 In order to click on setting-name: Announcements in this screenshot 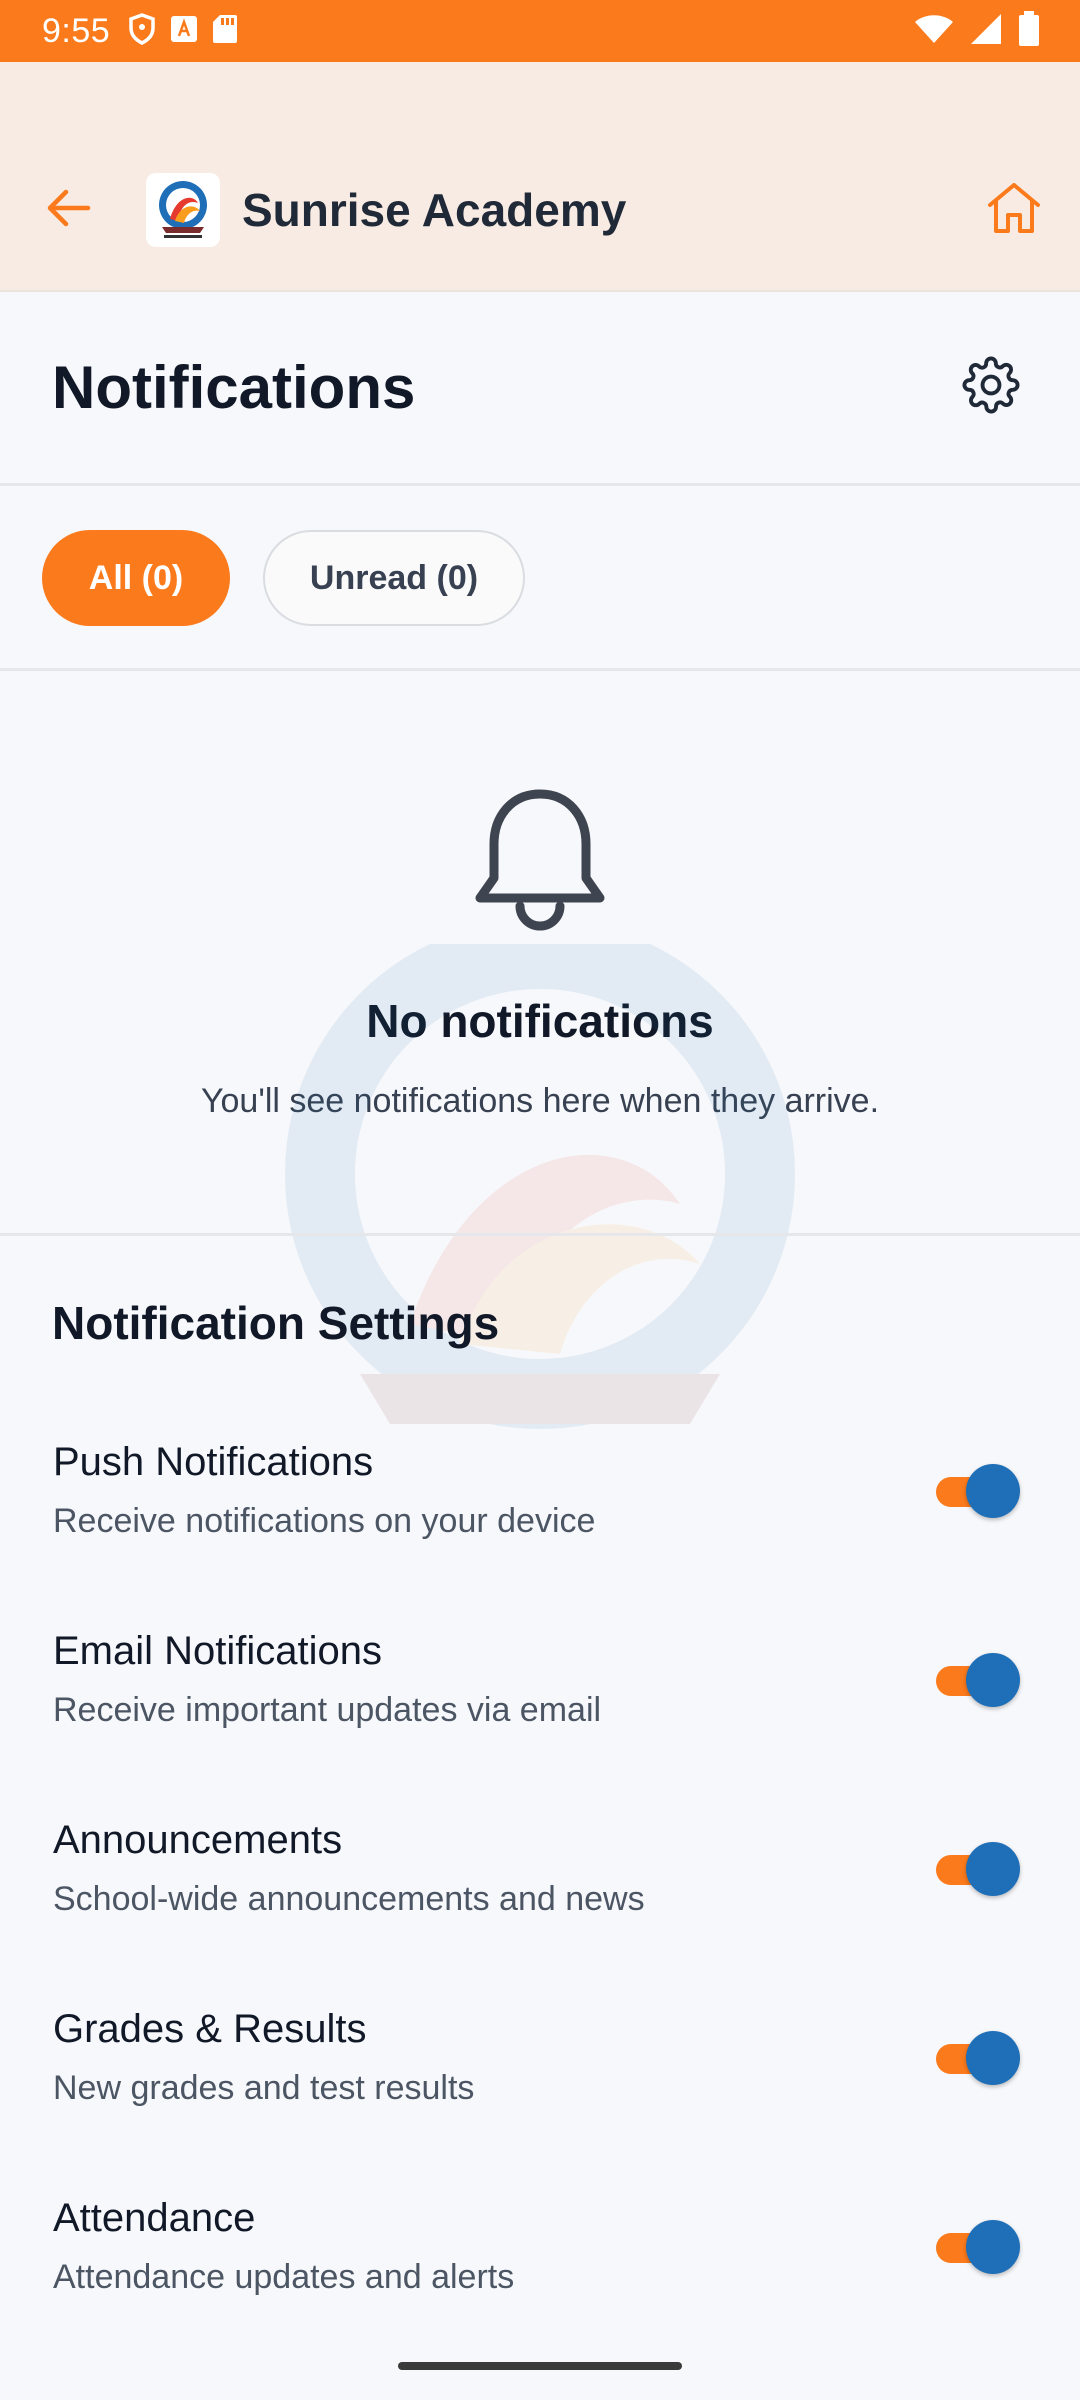, I will do `click(198, 1840)`.